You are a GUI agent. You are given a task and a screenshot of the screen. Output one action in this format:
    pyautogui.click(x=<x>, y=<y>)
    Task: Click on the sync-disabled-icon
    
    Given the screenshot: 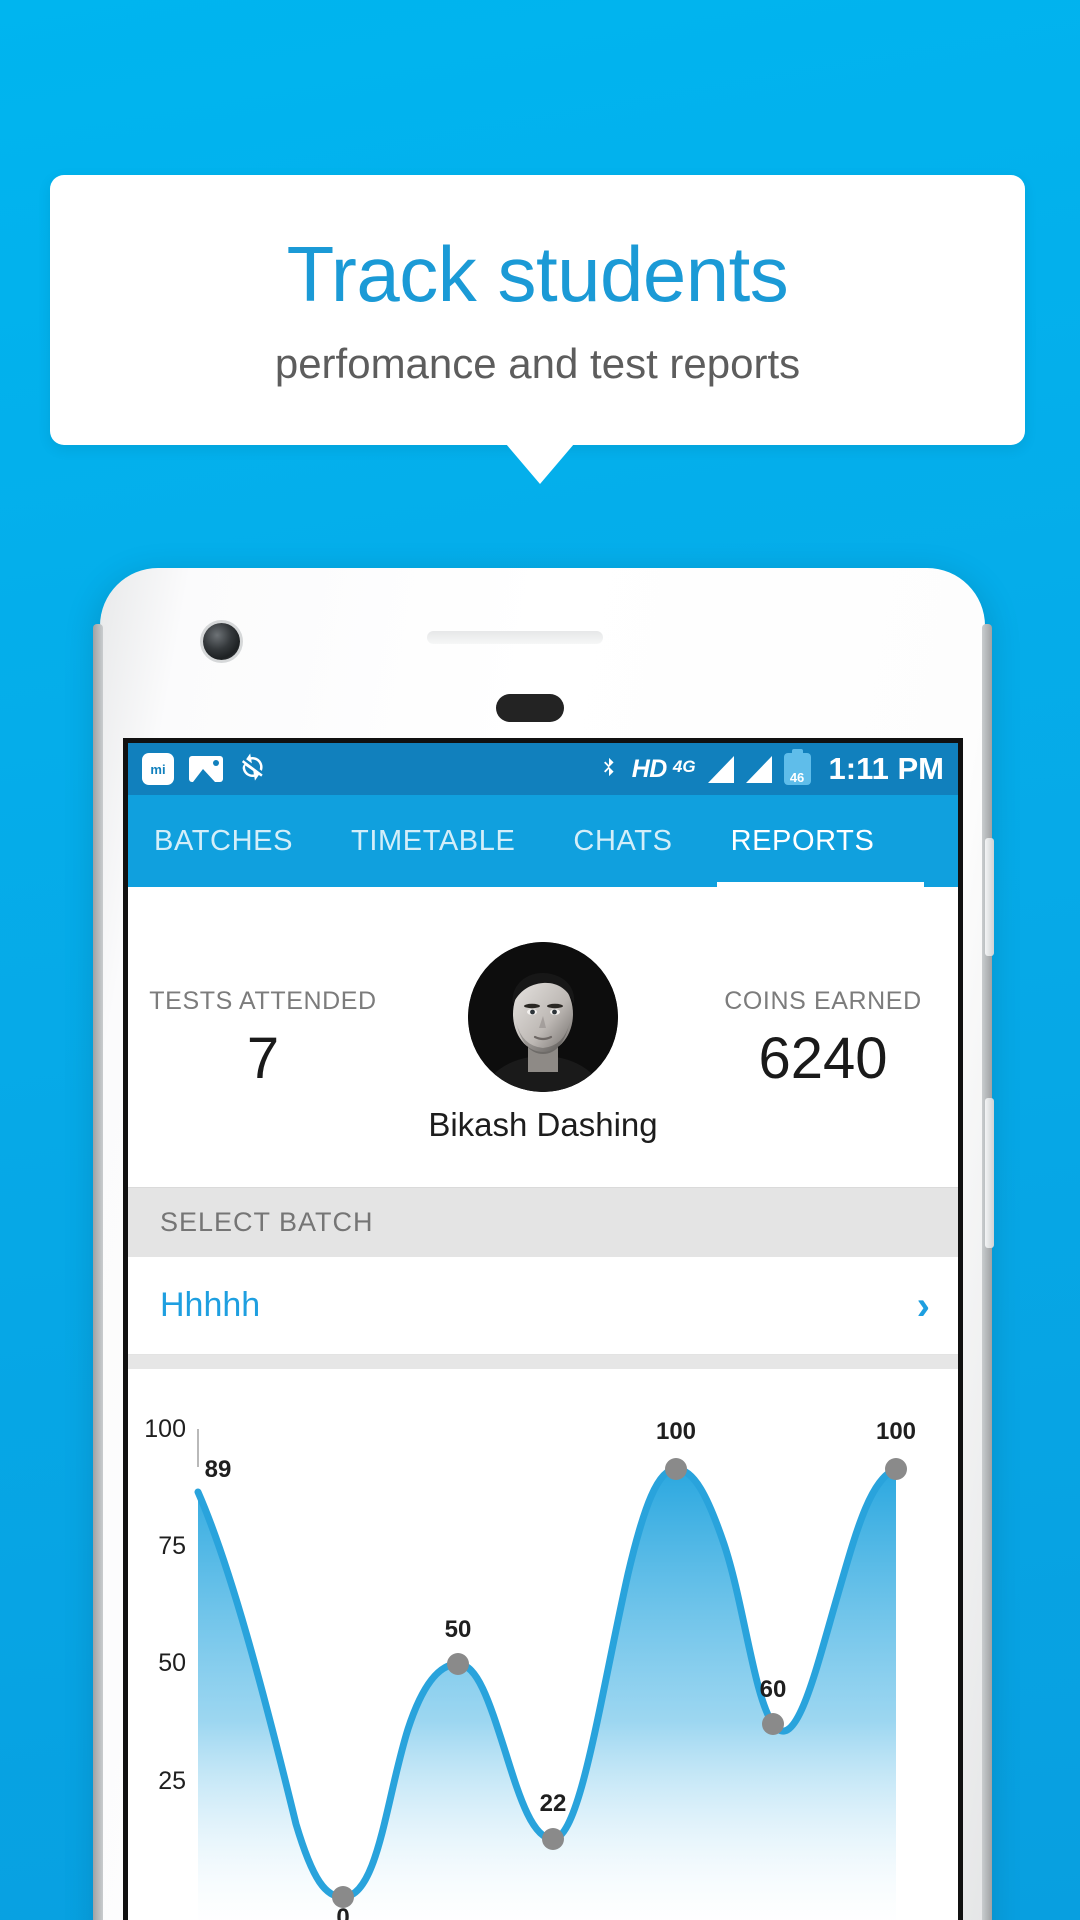 What is the action you would take?
    pyautogui.click(x=253, y=769)
    